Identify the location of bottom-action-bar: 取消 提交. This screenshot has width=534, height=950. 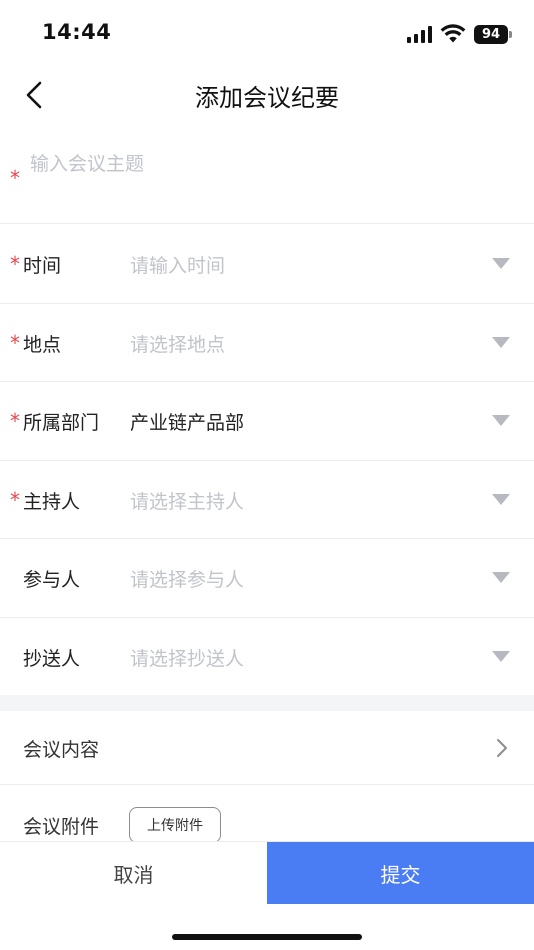
(267, 872).